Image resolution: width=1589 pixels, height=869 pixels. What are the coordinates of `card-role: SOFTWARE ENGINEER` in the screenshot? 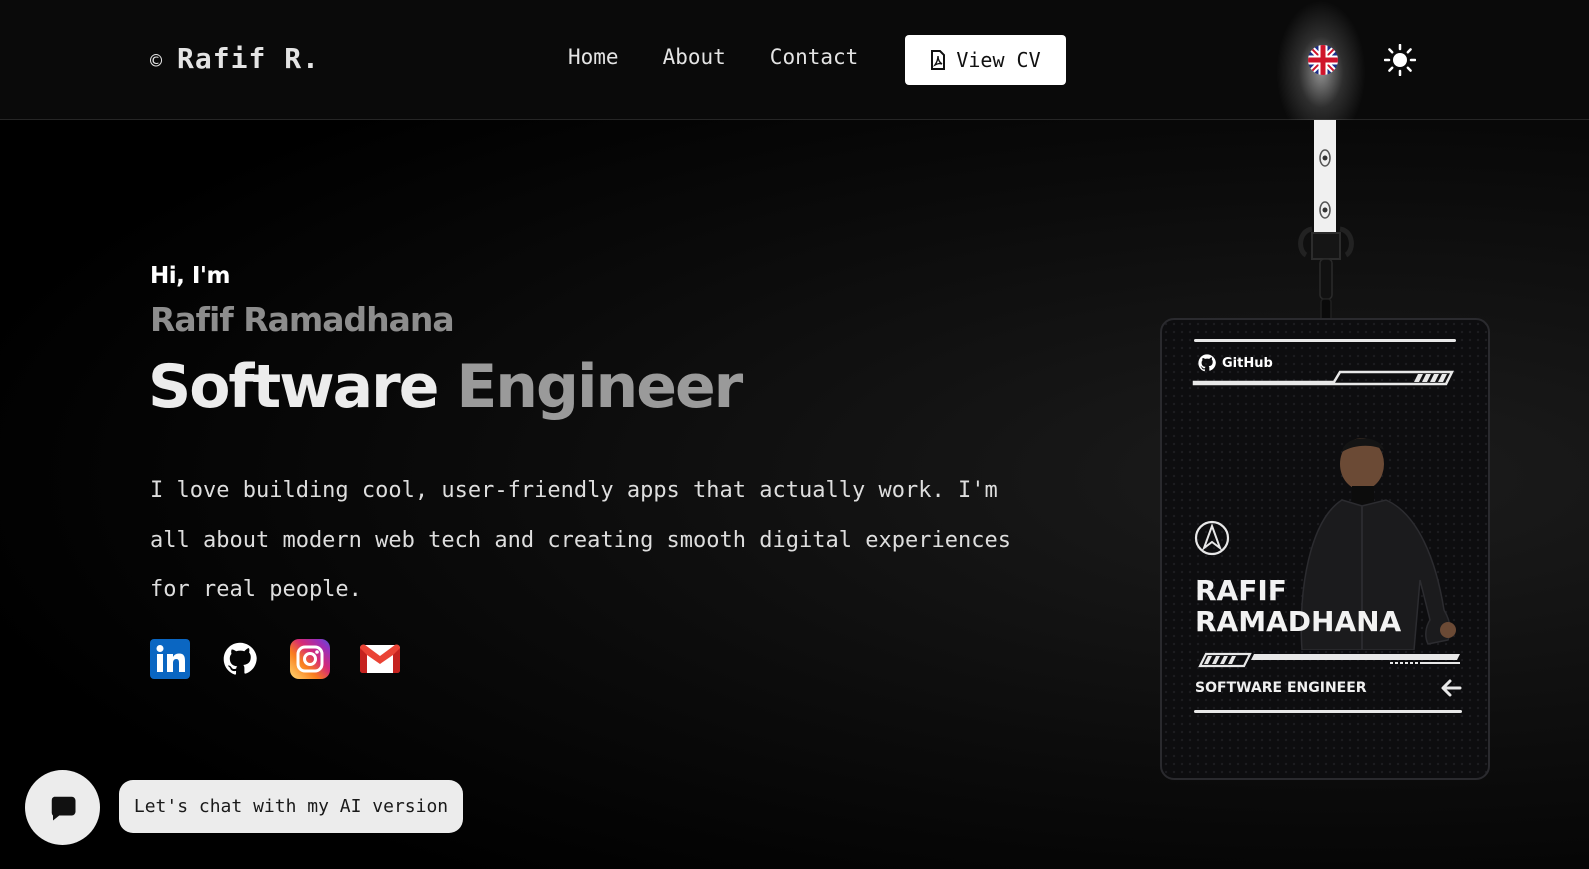 It's located at (1281, 688).